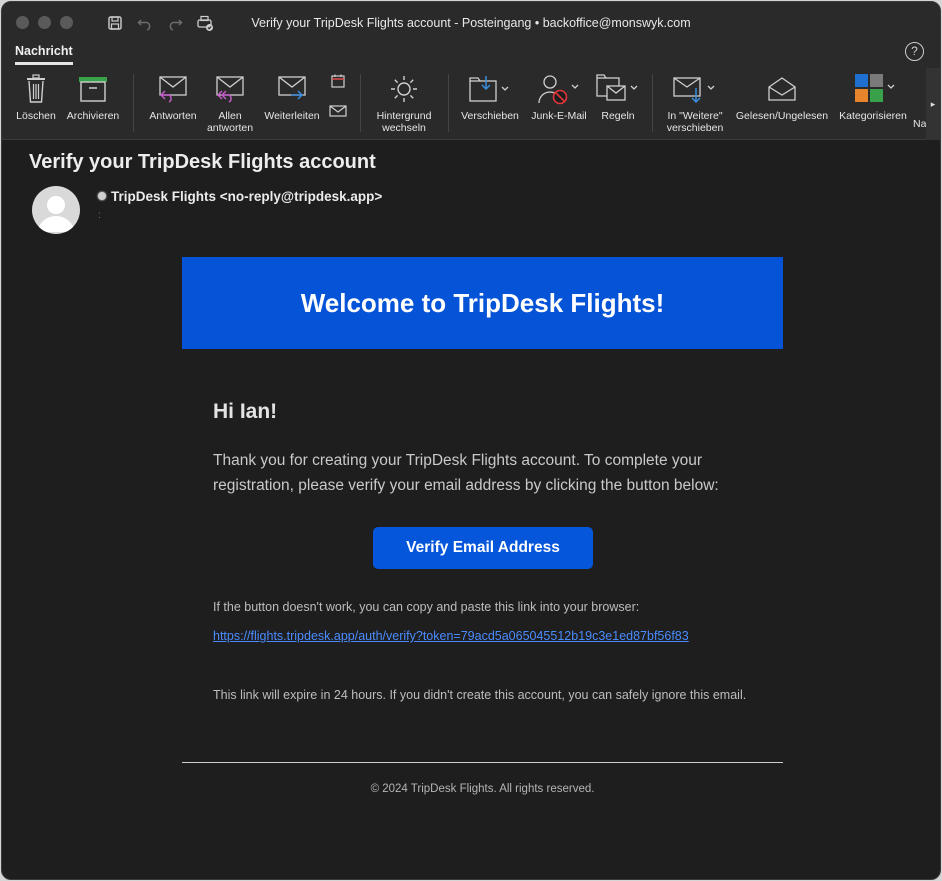  Describe the element at coordinates (44, 54) in the screenshot. I see `tab-nachricht: Nachricht` at that location.